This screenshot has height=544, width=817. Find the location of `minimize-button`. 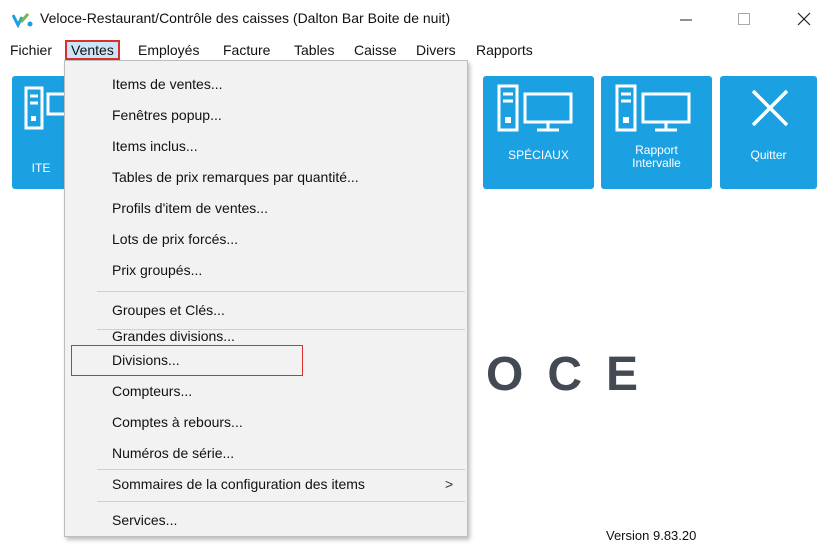

minimize-button is located at coordinates (686, 19).